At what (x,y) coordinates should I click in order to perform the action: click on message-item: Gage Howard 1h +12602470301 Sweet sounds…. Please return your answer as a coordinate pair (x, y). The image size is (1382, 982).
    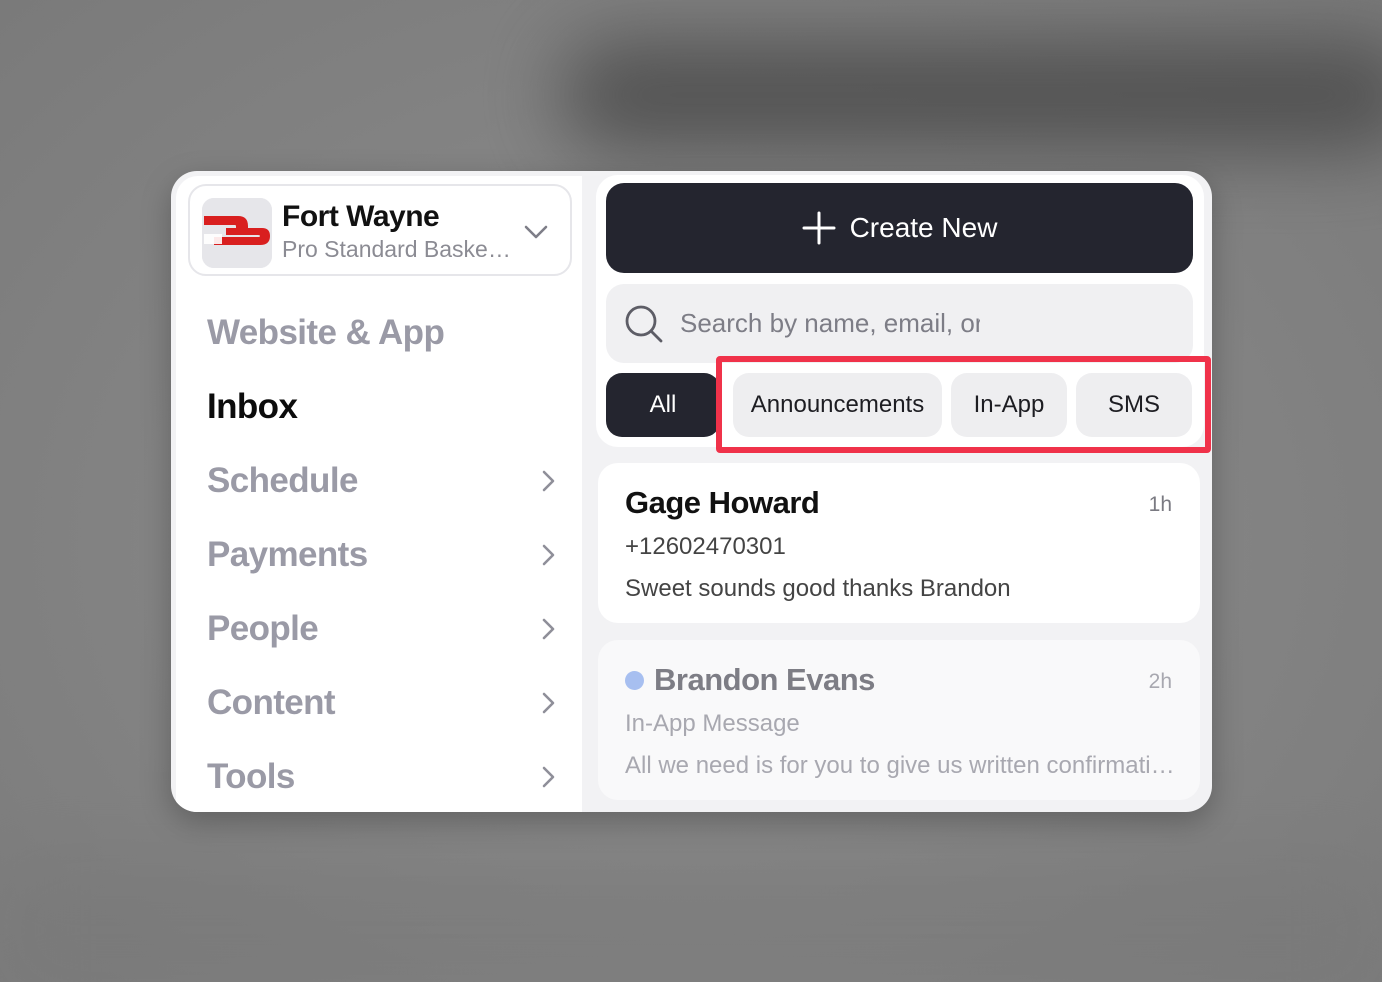
    Looking at the image, I should click on (899, 543).